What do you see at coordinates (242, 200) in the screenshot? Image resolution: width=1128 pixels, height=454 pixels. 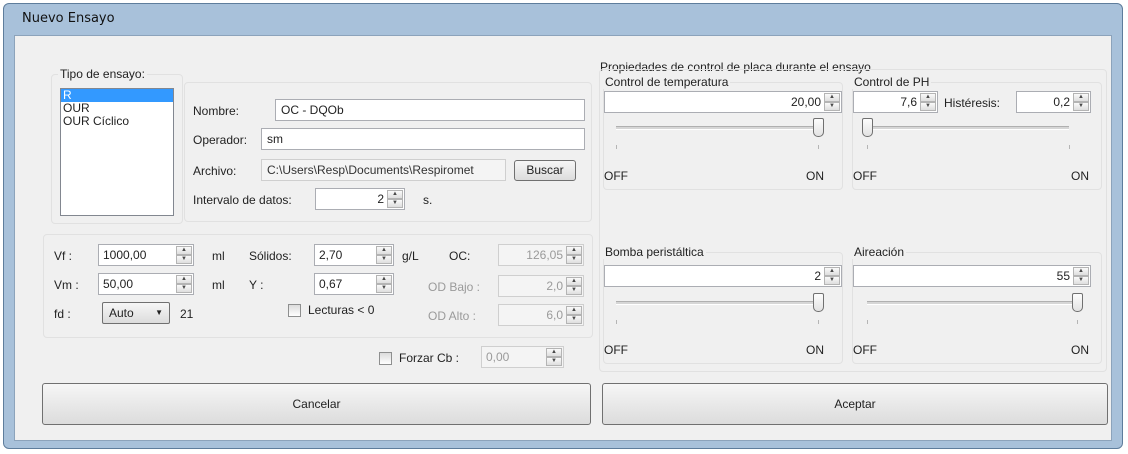 I see `intervalo-label: Intervalo de datos:` at bounding box center [242, 200].